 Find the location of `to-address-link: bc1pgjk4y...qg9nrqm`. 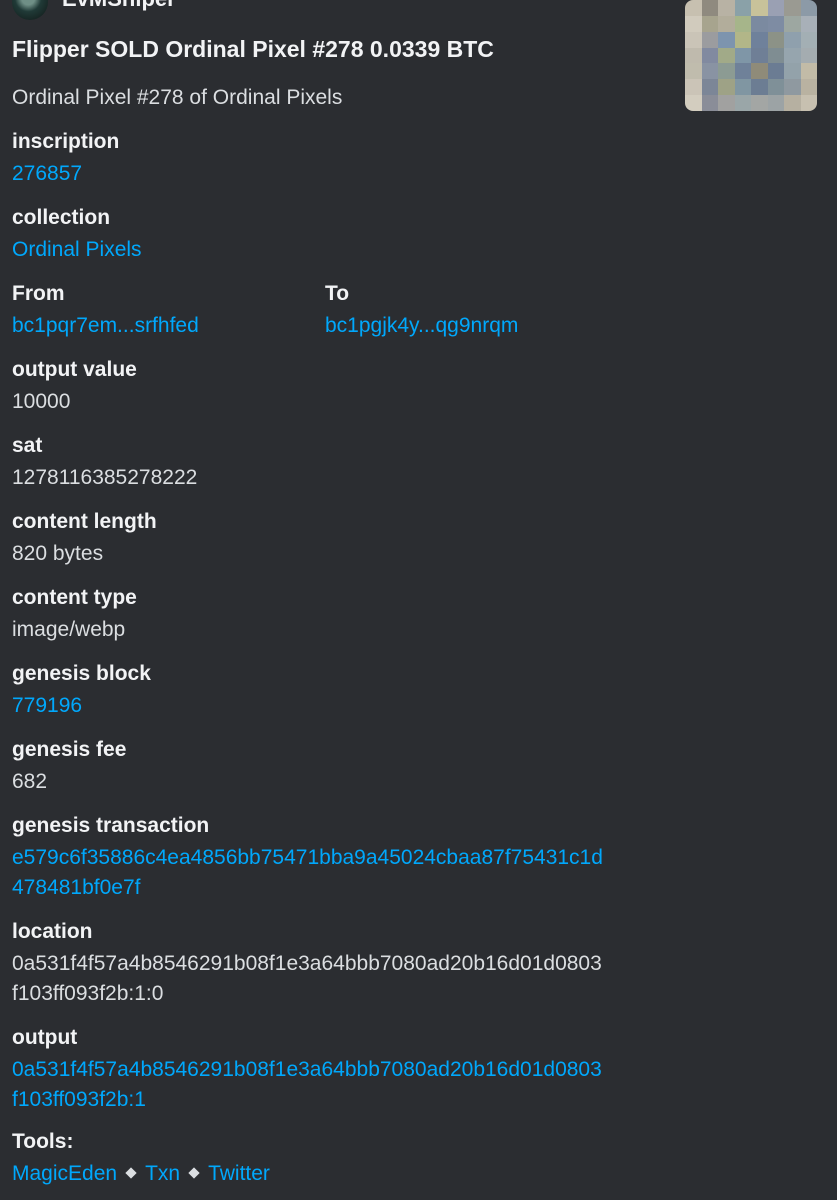

to-address-link: bc1pgjk4y...qg9nrqm is located at coordinates (421, 326).